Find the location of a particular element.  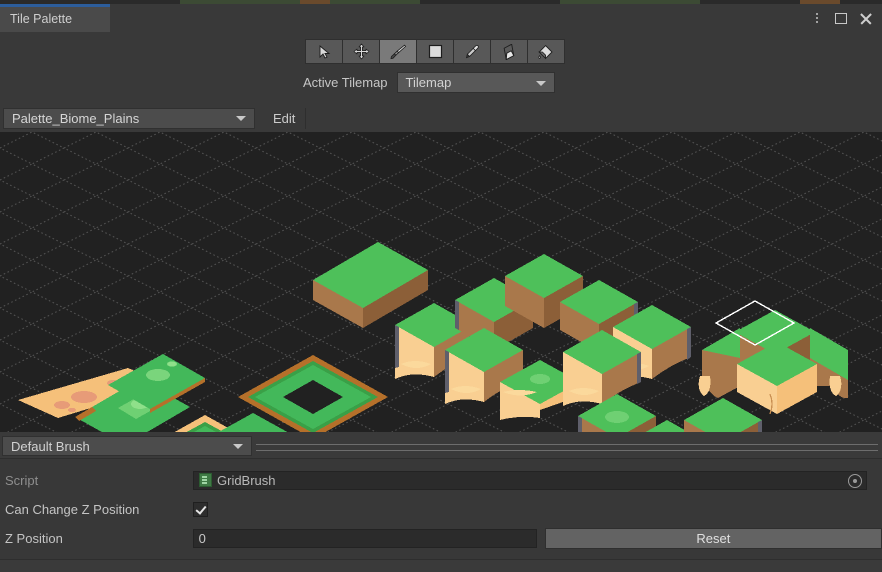

can-change-z-row: Can Change Z Position is located at coordinates (441, 509).